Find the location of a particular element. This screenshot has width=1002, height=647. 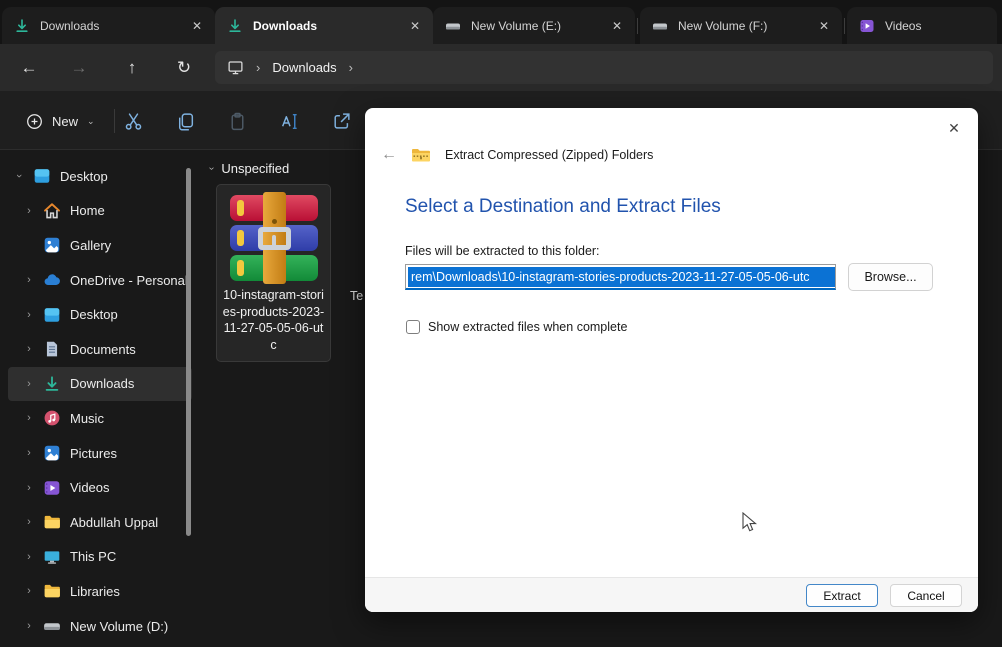

address-bar: › Downloads › is located at coordinates (604, 67).